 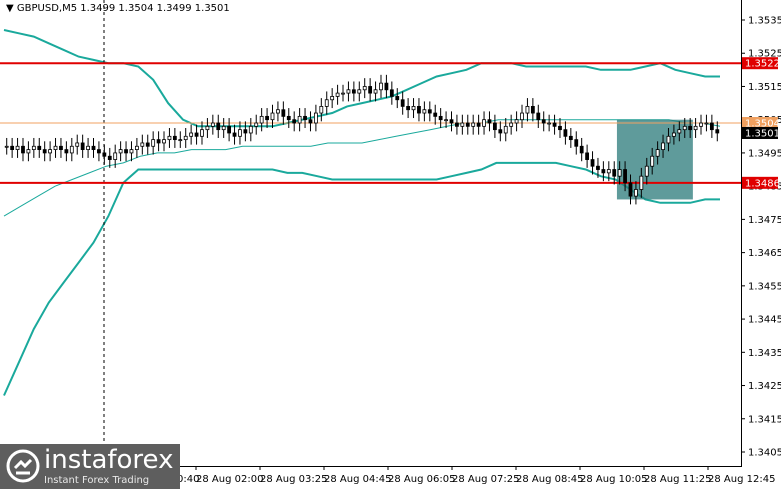 What do you see at coordinates (357, 479) in the screenshot?
I see `x-tick-label: 28 Aug 04:45` at bounding box center [357, 479].